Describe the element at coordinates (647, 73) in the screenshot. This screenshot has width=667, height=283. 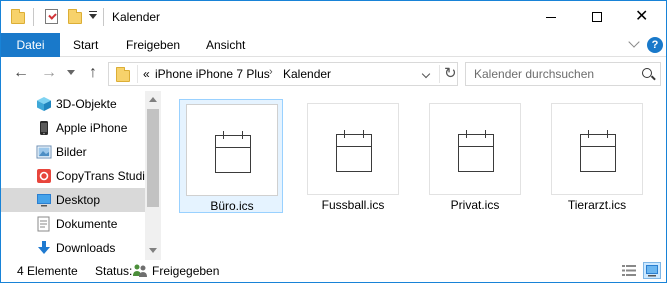
I see `search-icon` at that location.